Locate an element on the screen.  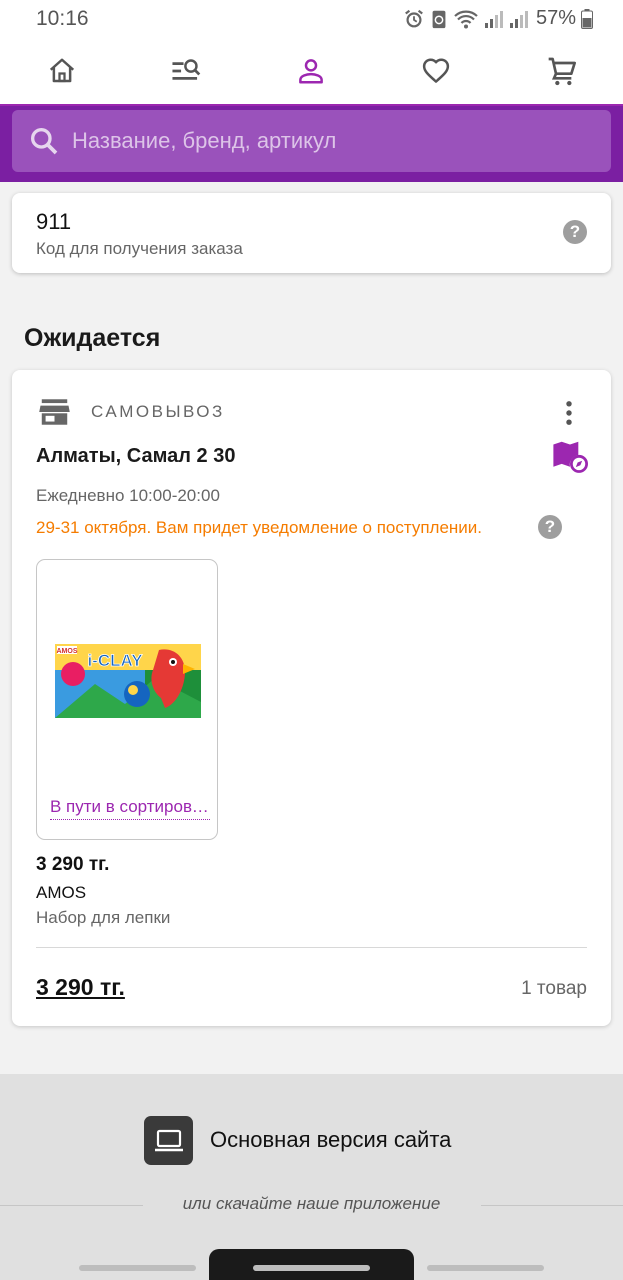
search-input is located at coordinates (341, 141).